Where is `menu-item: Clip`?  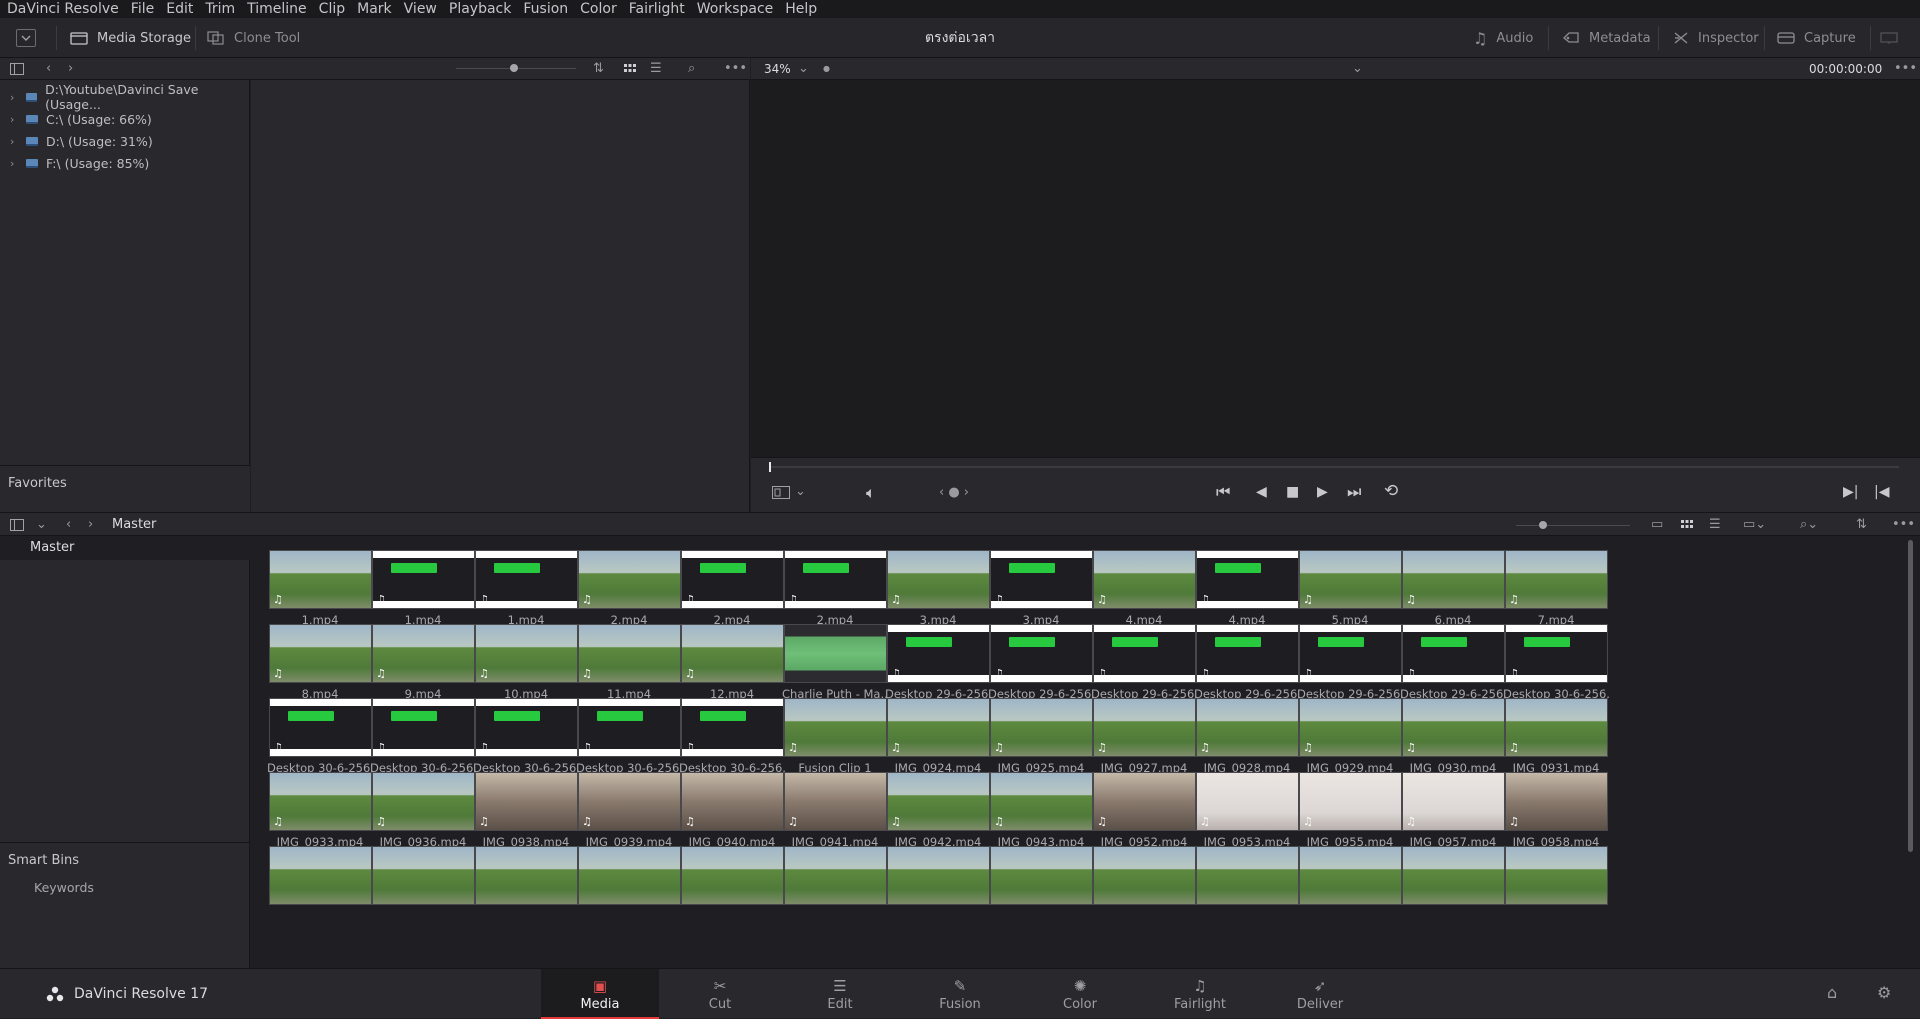
menu-item: Clip is located at coordinates (332, 9).